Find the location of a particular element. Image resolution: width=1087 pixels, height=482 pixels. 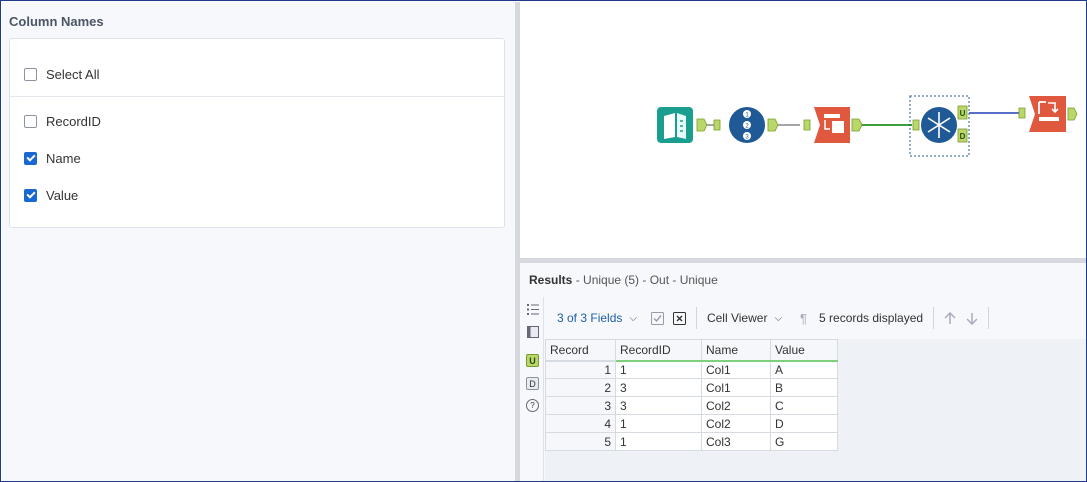

card-divider is located at coordinates (257, 96).